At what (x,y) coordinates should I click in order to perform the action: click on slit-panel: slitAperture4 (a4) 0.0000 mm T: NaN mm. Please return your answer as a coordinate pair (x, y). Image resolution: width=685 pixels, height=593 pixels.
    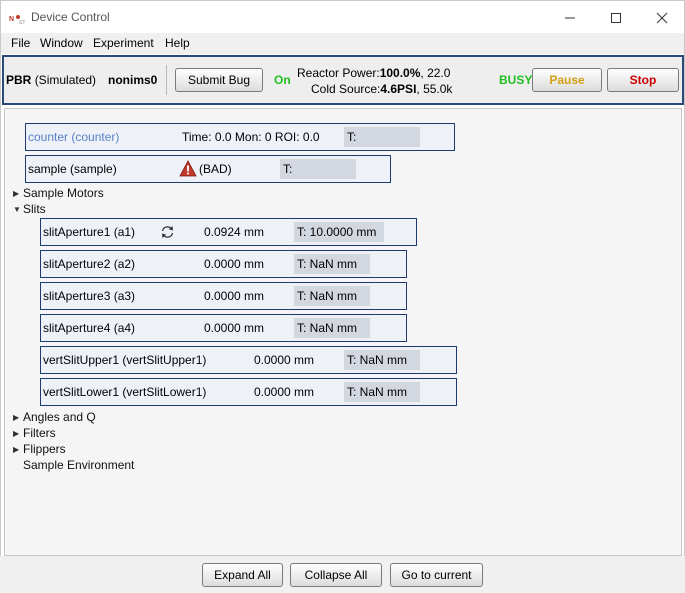
    Looking at the image, I should click on (223, 328).